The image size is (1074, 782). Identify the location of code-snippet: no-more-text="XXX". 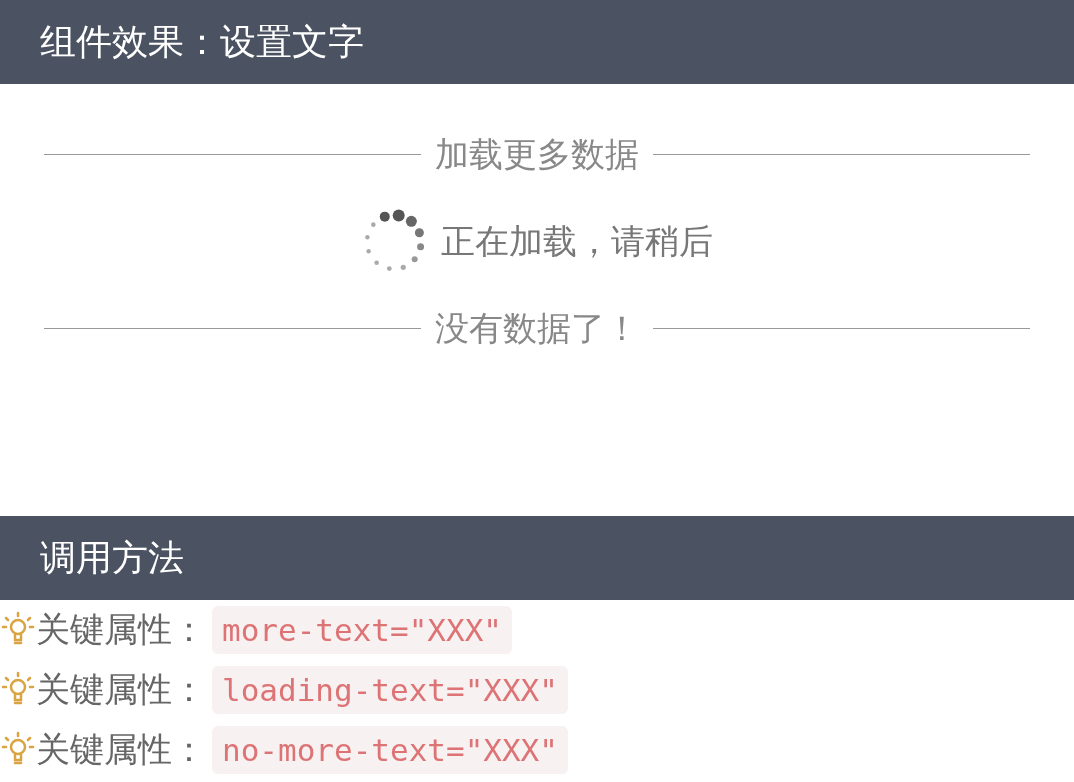
(390, 750).